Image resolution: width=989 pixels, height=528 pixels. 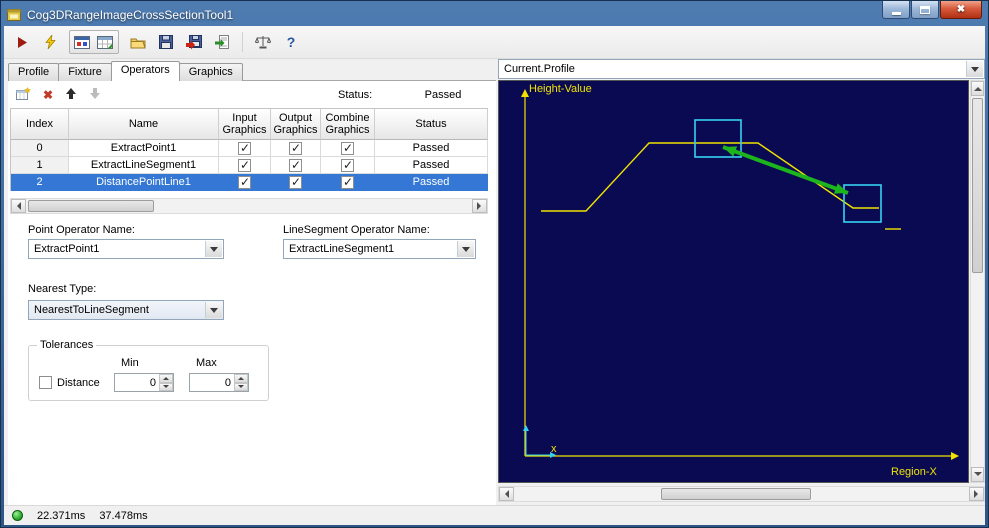 I want to click on tool-grid-icon, so click(x=105, y=42).